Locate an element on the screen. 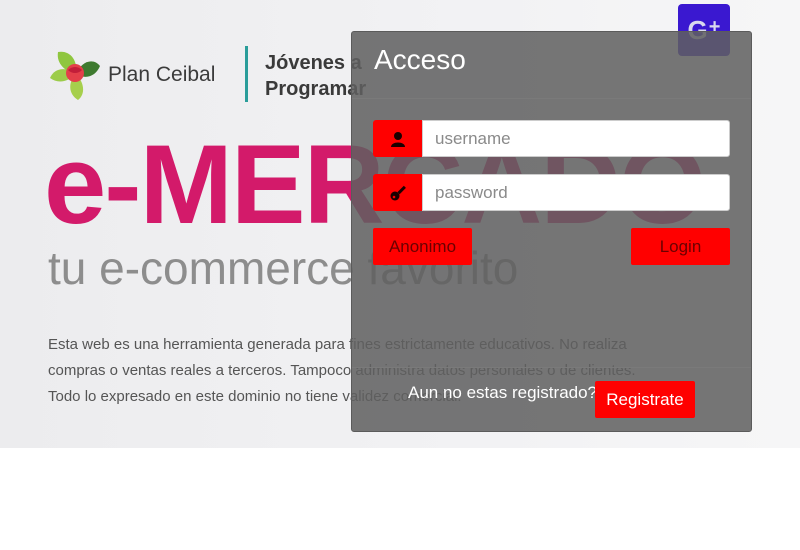 The width and height of the screenshot is (800, 550). anonymous-button: Anonimo is located at coordinates (422, 246).